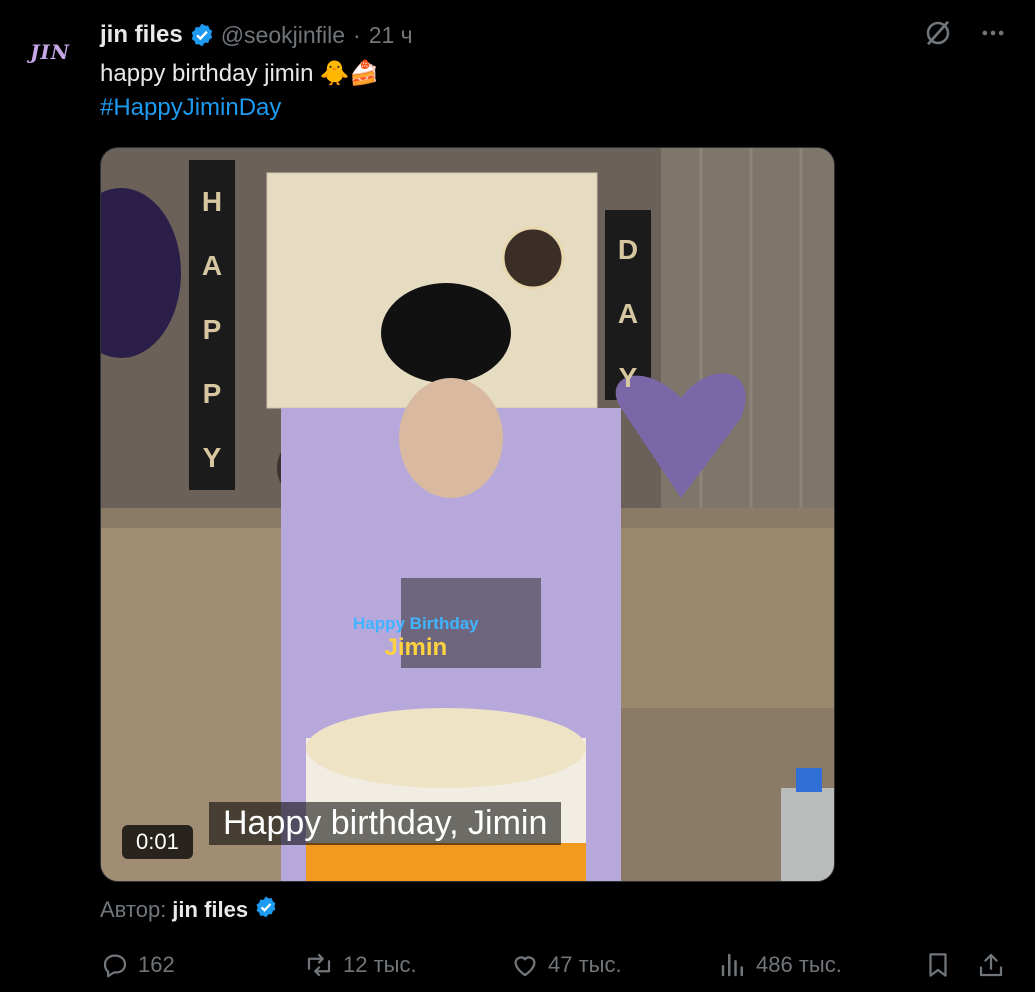 This screenshot has width=1035, height=992. I want to click on repost-button: 12 тыс., so click(360, 965).